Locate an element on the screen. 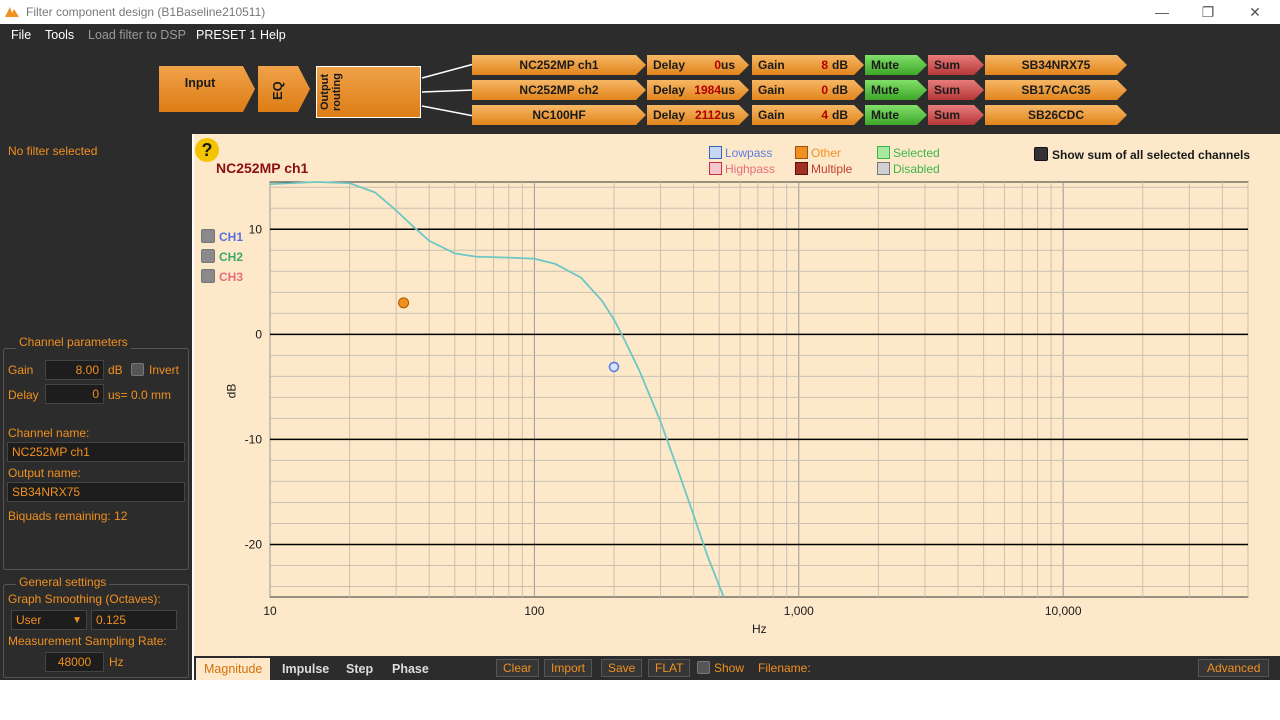  flat-button: FLAT is located at coordinates (669, 668).